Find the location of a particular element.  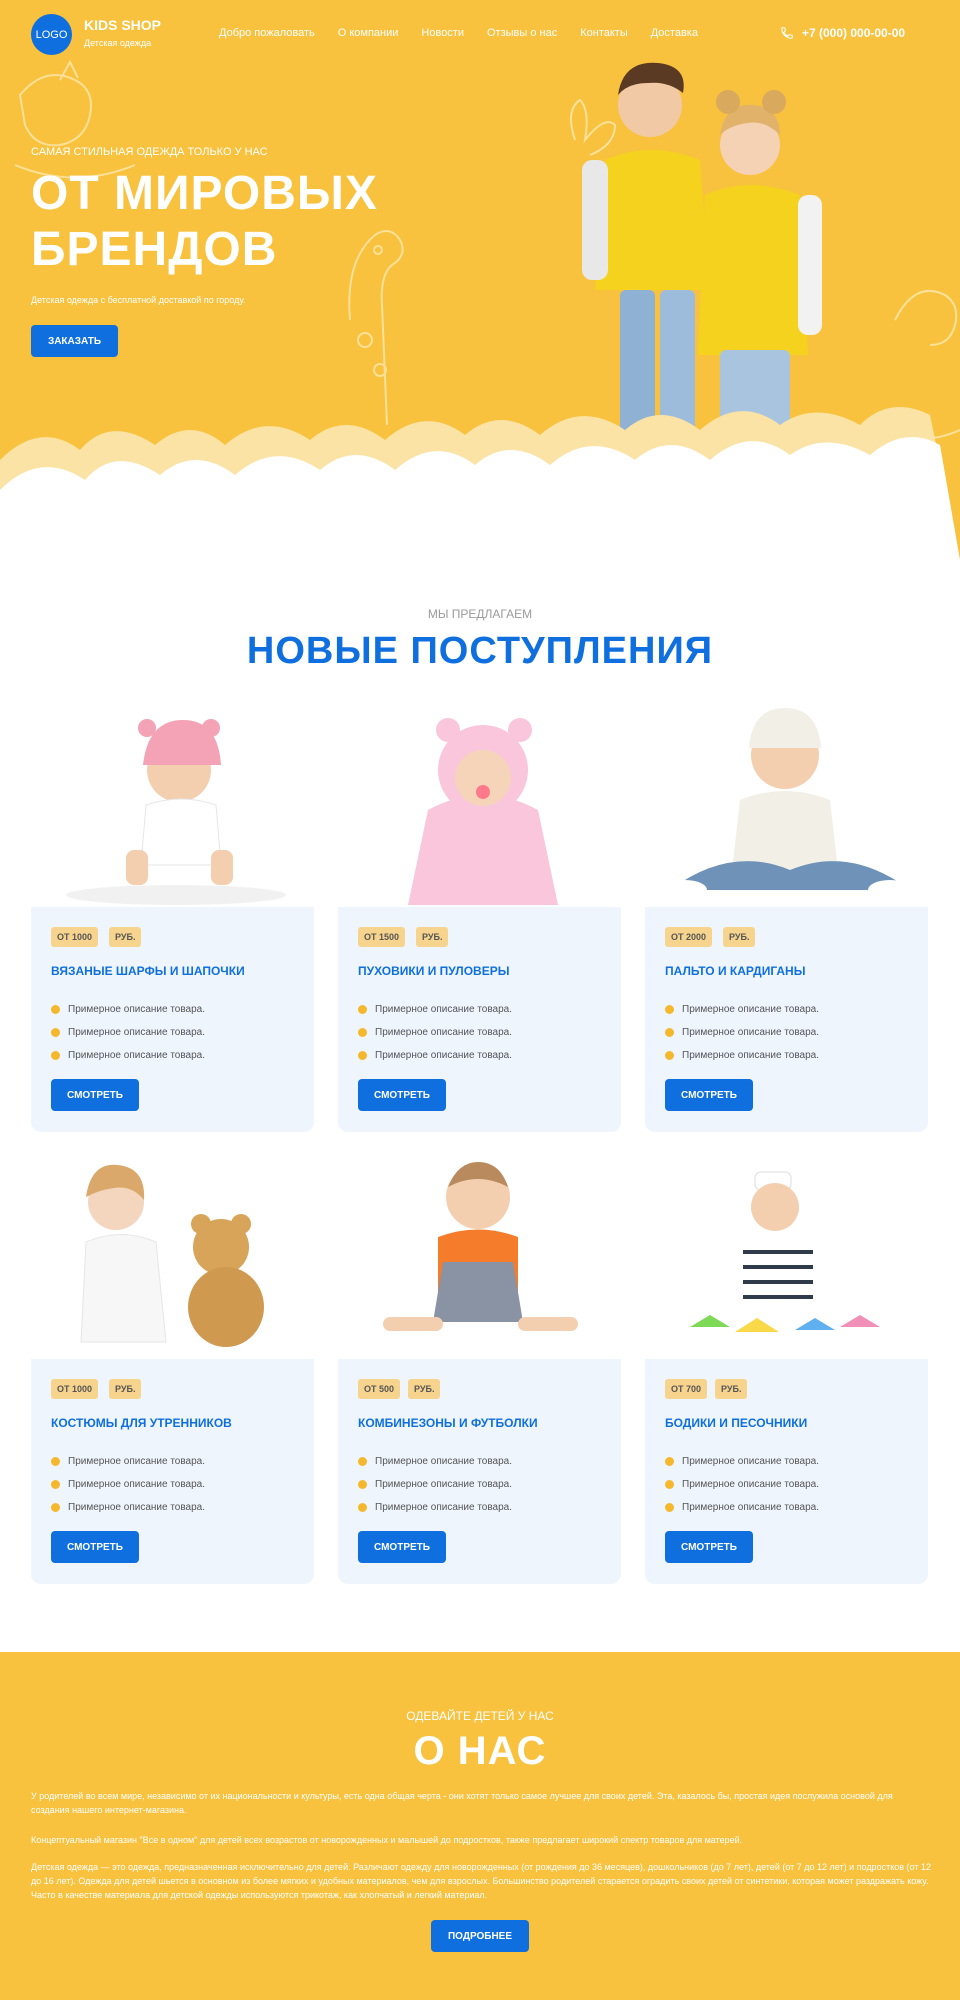

price-badge: ОТ 1500 is located at coordinates (382, 937).